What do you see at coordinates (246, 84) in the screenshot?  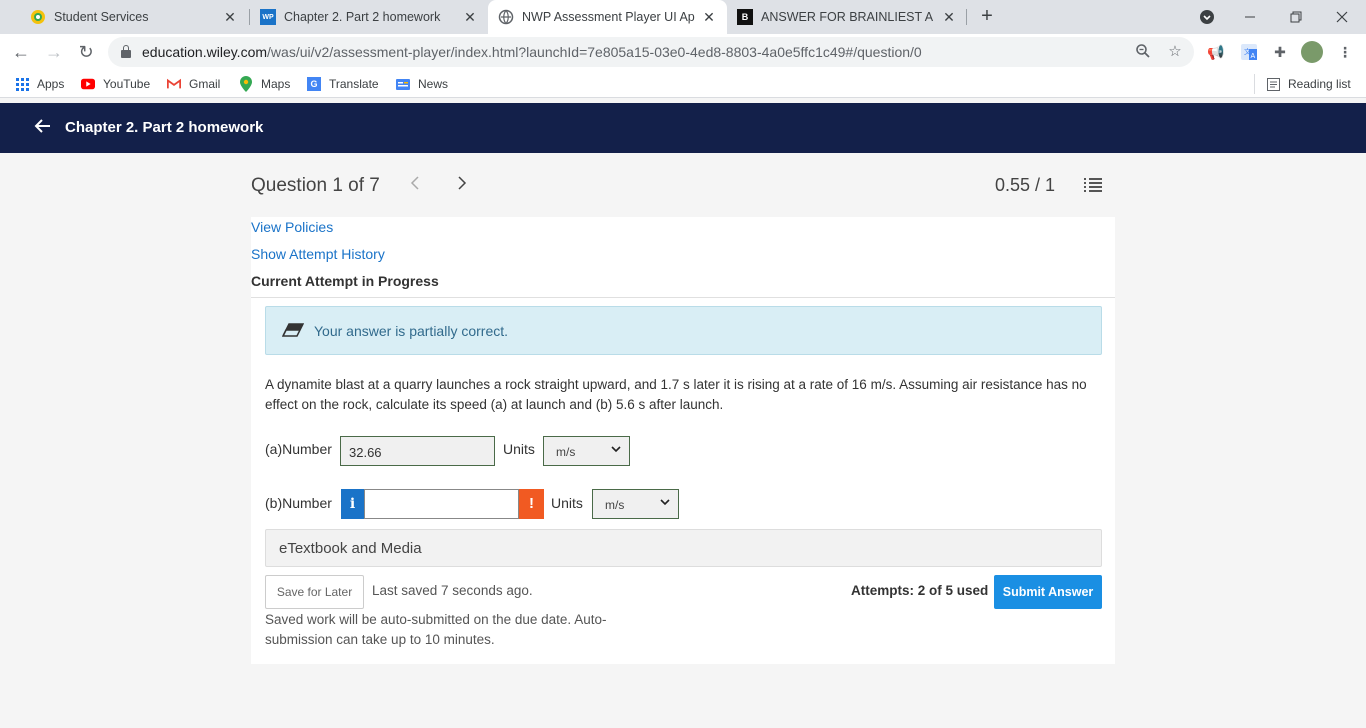 I see `maps-pin-icon` at bounding box center [246, 84].